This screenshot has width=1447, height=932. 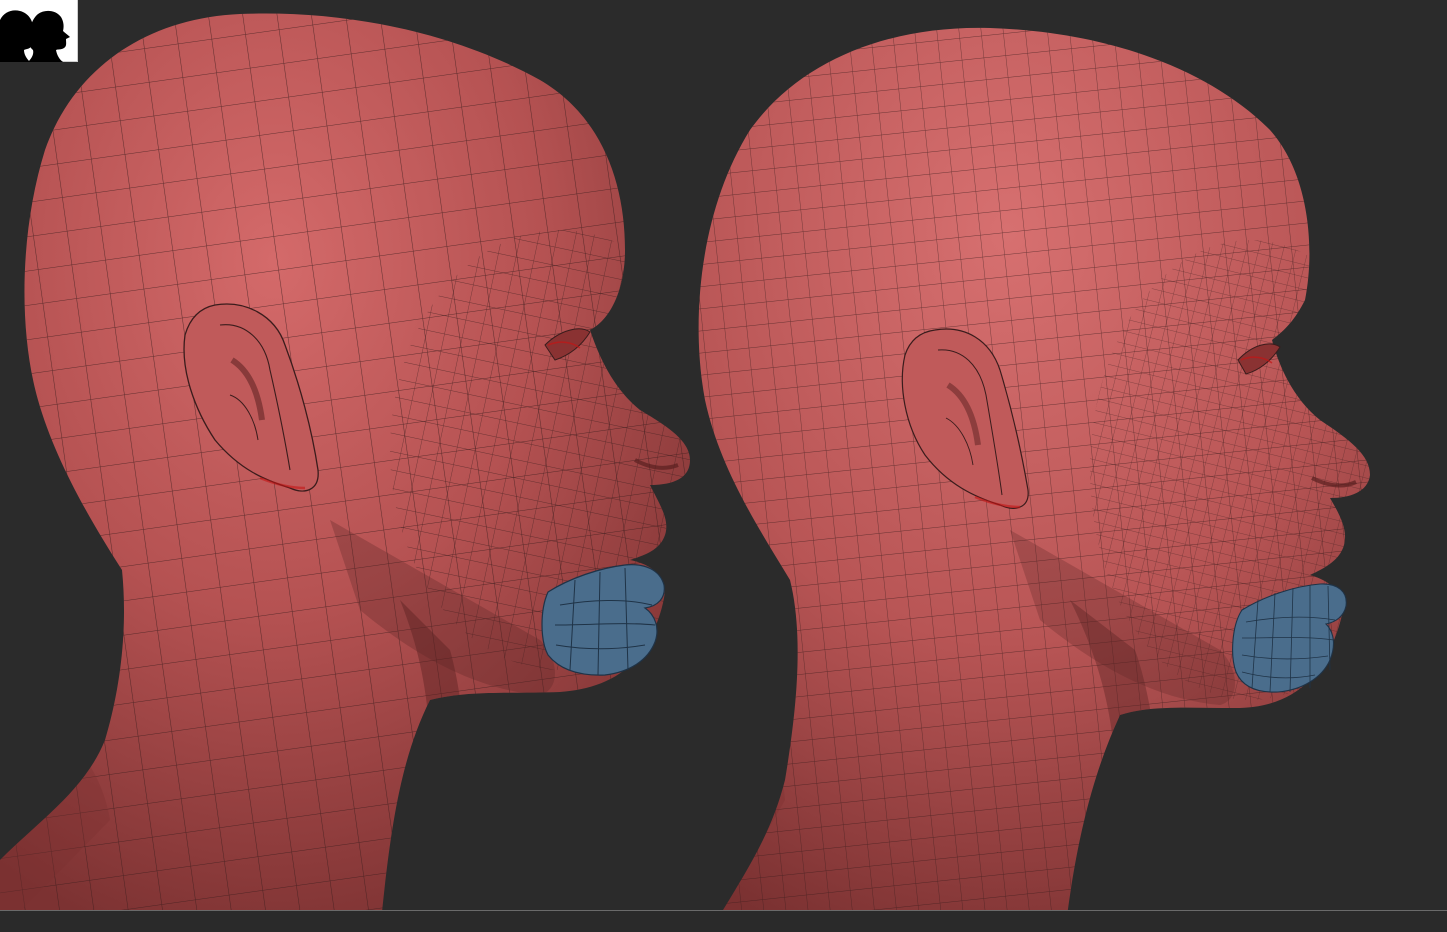 I want to click on viewport-bottom-strip, so click(x=723, y=921).